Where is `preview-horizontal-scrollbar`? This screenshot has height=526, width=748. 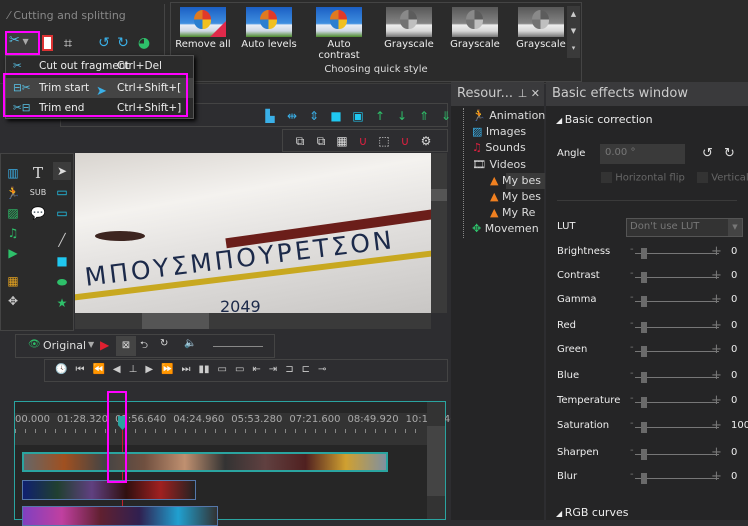 preview-horizontal-scrollbar is located at coordinates (253, 321).